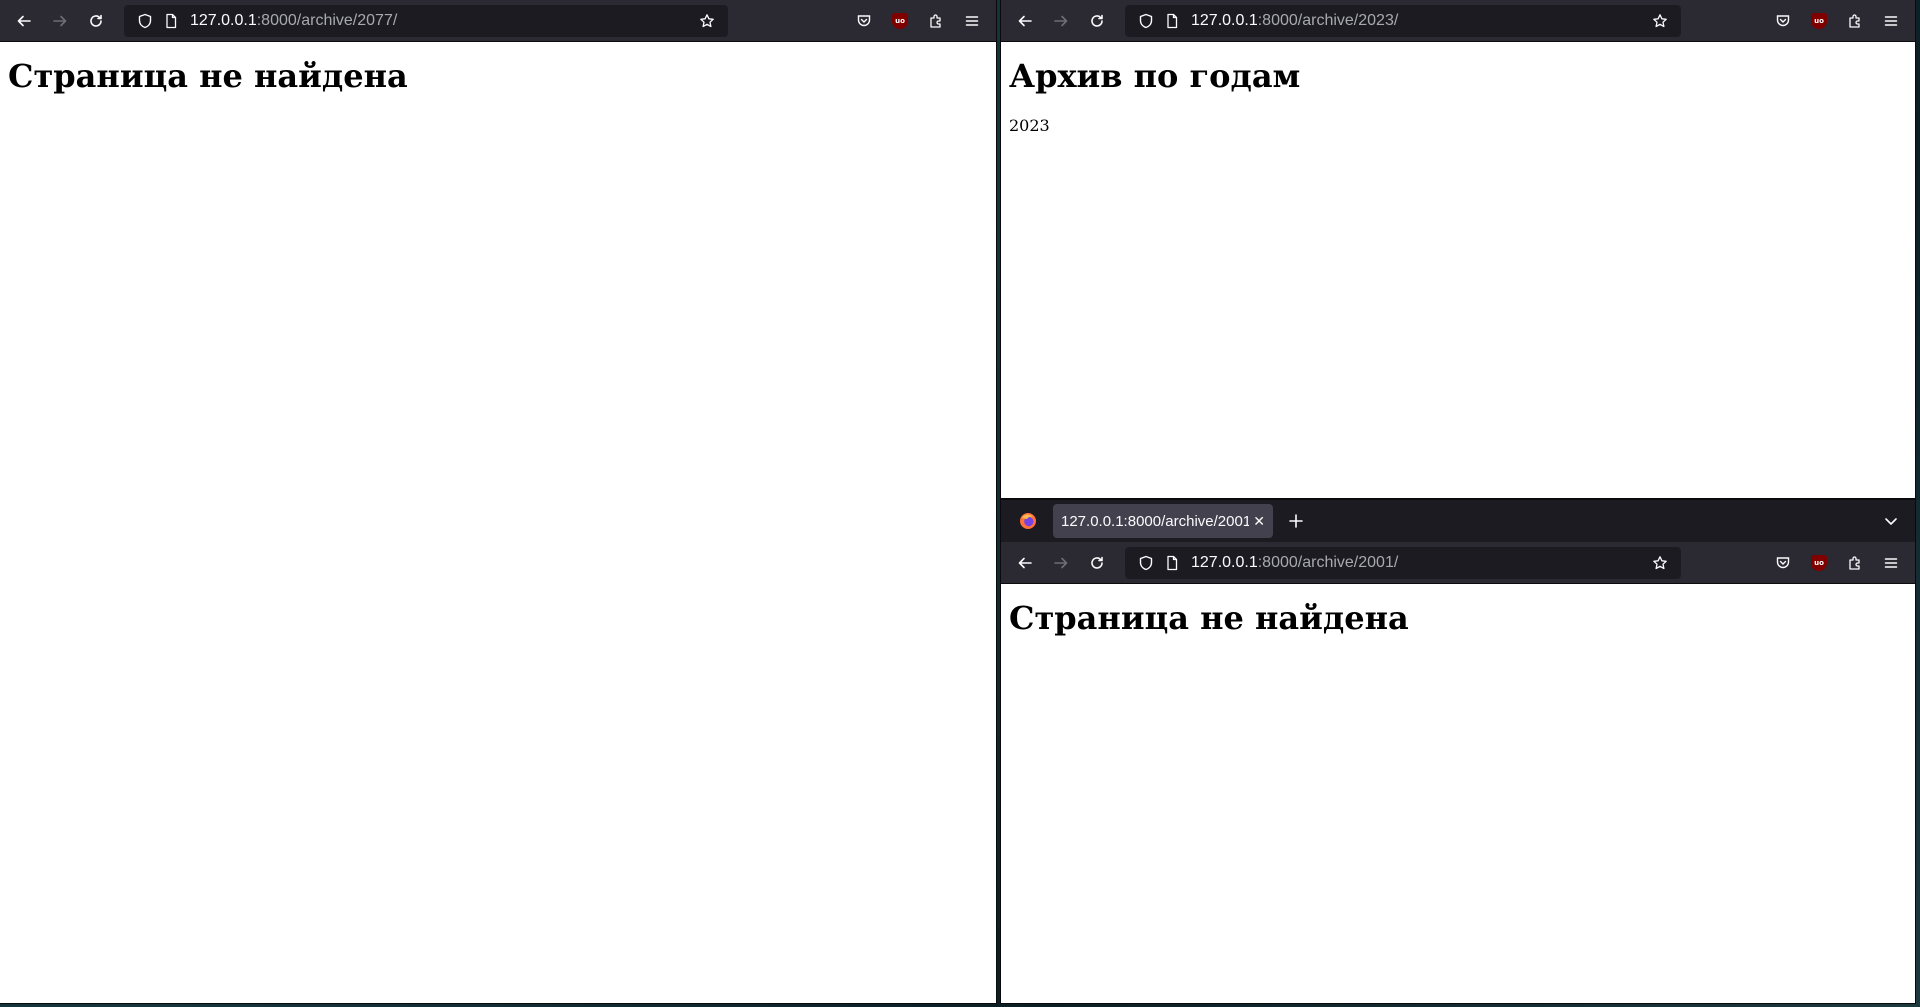 The width and height of the screenshot is (1920, 1007). I want to click on page-content: Архив по годам 2023, so click(1458, 95).